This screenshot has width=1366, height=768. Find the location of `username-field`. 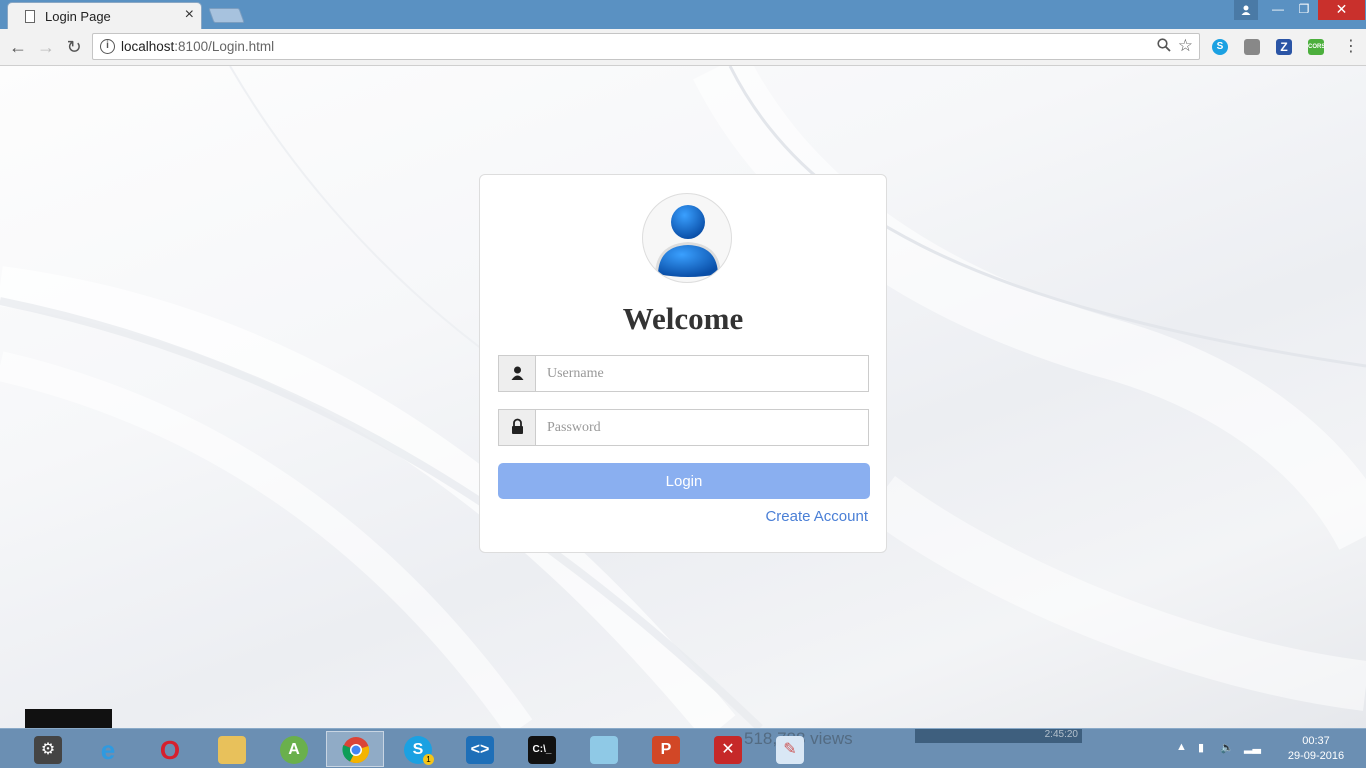

username-field is located at coordinates (683, 373).